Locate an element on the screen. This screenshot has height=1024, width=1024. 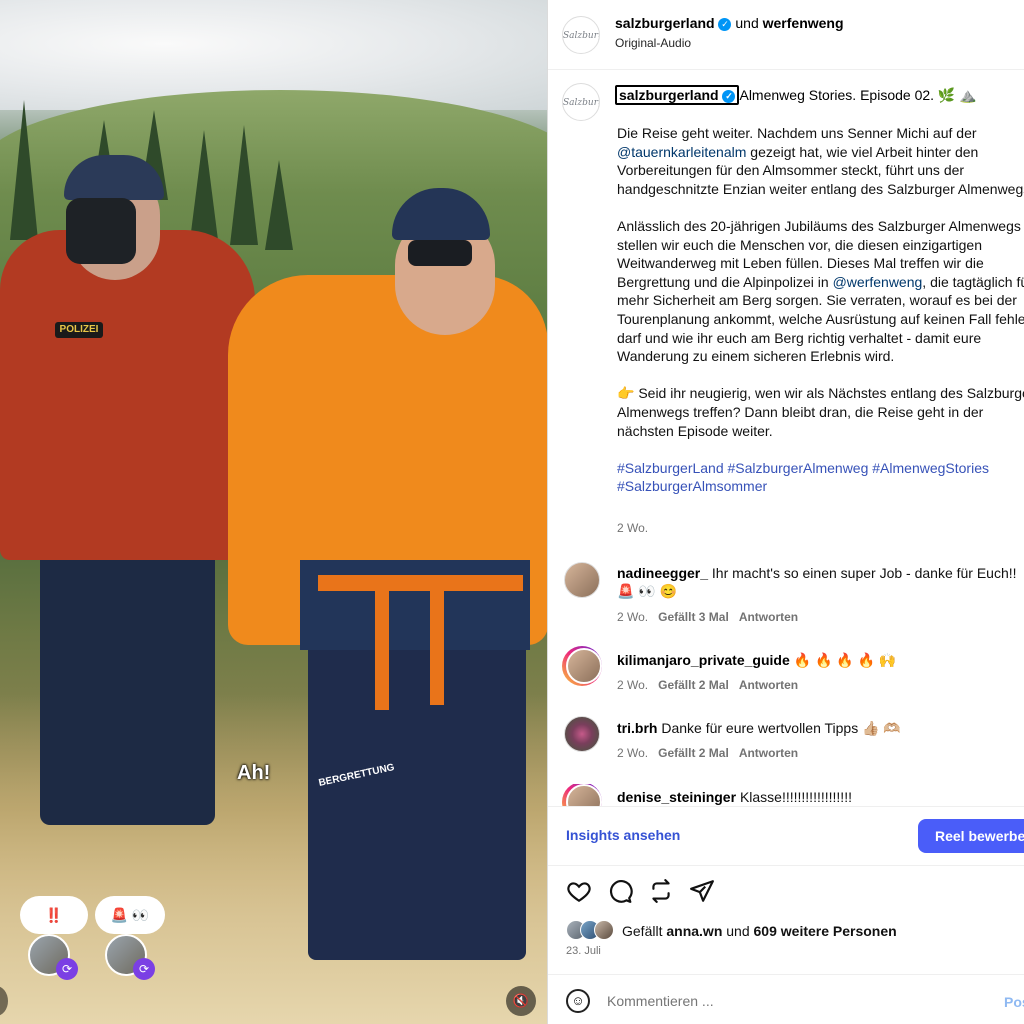
share-icon is located at coordinates (702, 892).